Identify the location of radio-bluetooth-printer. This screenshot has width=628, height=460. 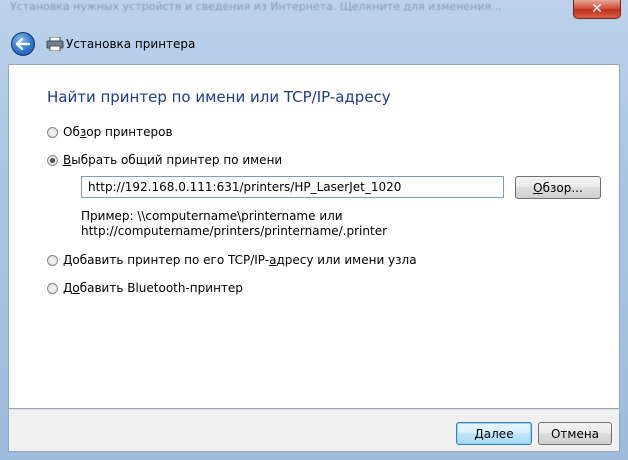
(52, 288).